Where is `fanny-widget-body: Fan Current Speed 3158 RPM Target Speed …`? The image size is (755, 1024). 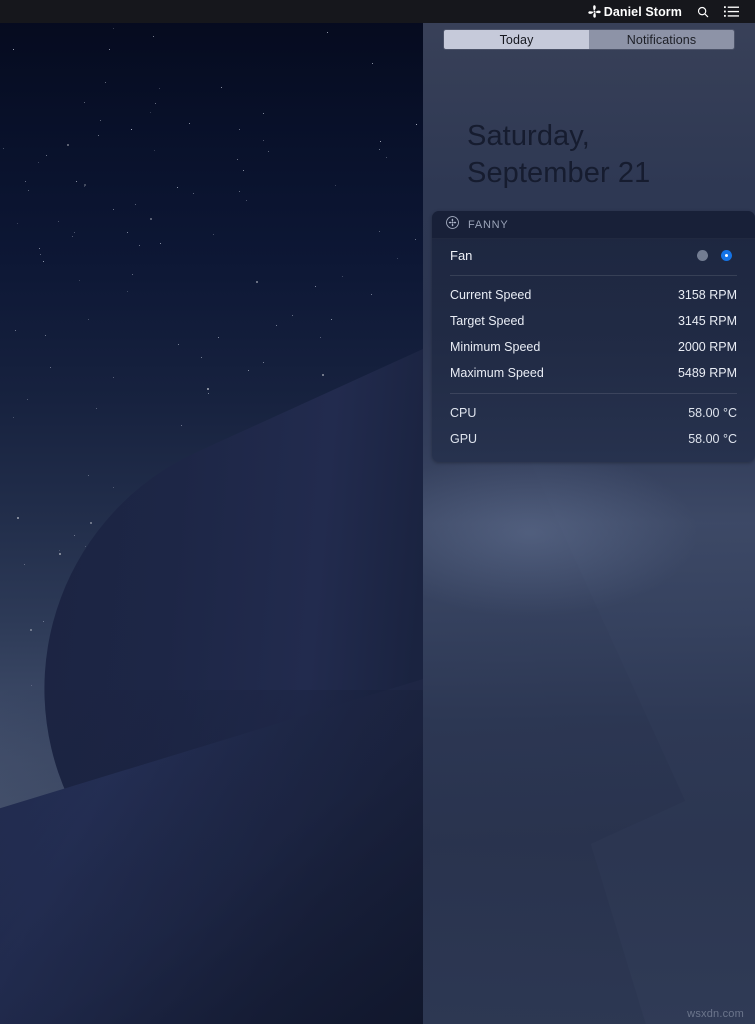
fanny-widget-body: Fan Current Speed 3158 RPM Target Speed … is located at coordinates (593, 345).